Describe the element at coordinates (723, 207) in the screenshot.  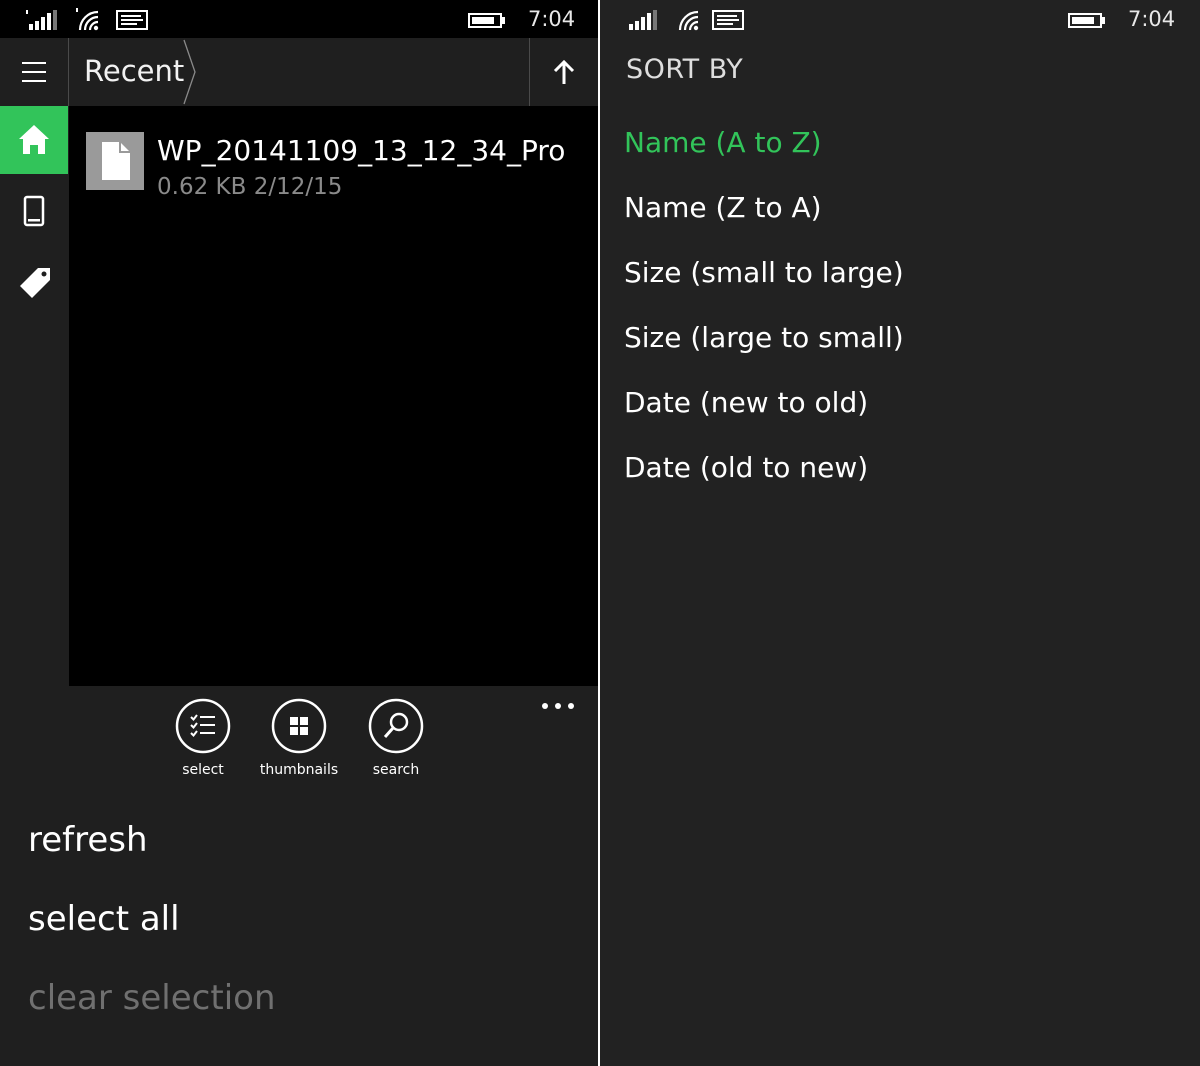
I see `sort-option-name-desc: Name (Z to A)` at that location.